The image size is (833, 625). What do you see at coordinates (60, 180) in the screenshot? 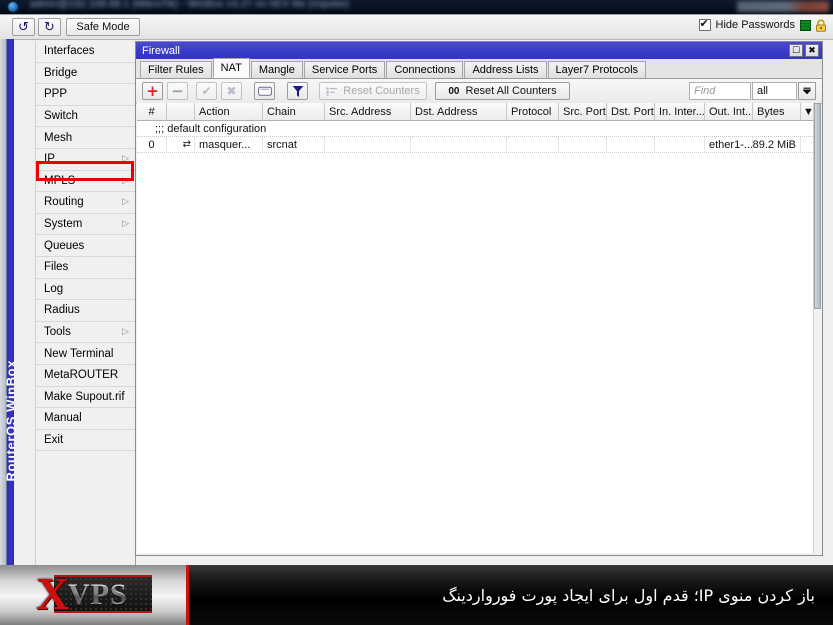
I see `sidebar-item-label: MPLS` at bounding box center [60, 180].